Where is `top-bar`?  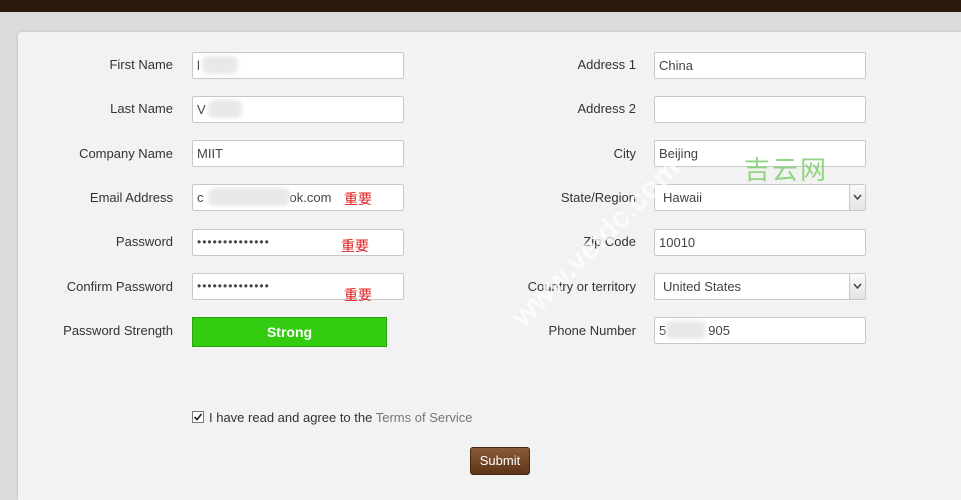
top-bar is located at coordinates (480, 6).